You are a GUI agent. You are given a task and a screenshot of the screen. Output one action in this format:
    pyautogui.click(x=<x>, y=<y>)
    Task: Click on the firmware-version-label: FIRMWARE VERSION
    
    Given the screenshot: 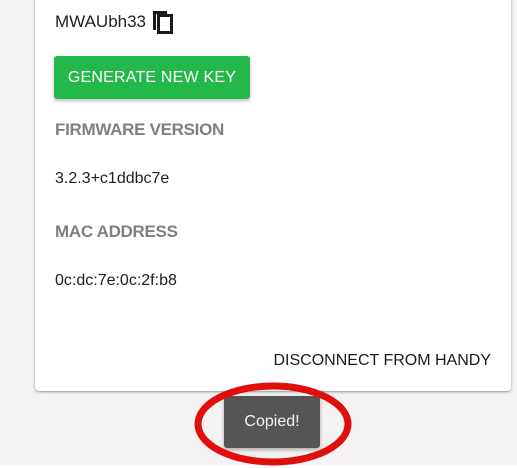 What is the action you would take?
    pyautogui.click(x=139, y=129)
    